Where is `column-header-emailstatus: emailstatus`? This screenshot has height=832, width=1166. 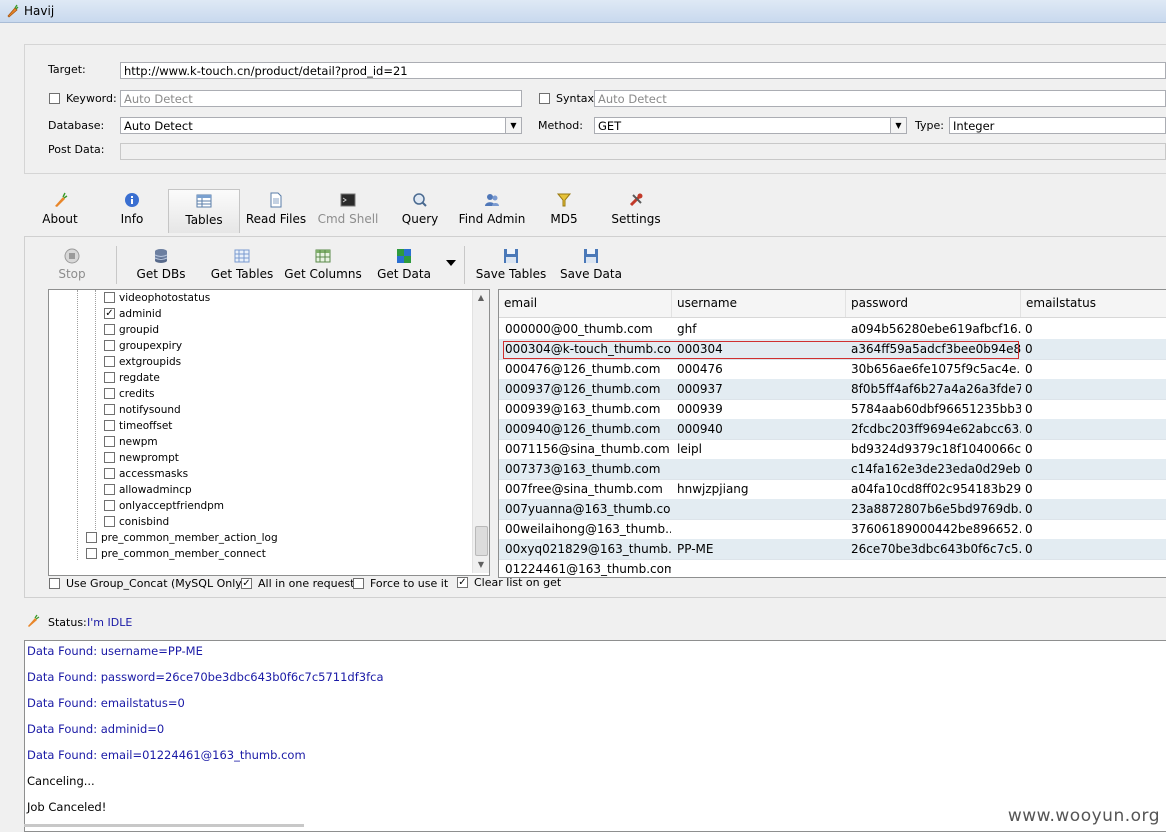
column-header-emailstatus: emailstatus is located at coordinates (1093, 303).